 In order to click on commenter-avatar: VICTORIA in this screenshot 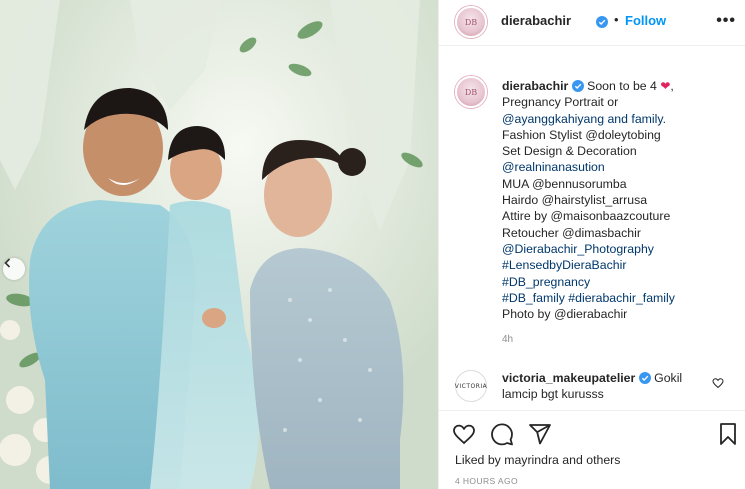, I will do `click(471, 386)`.